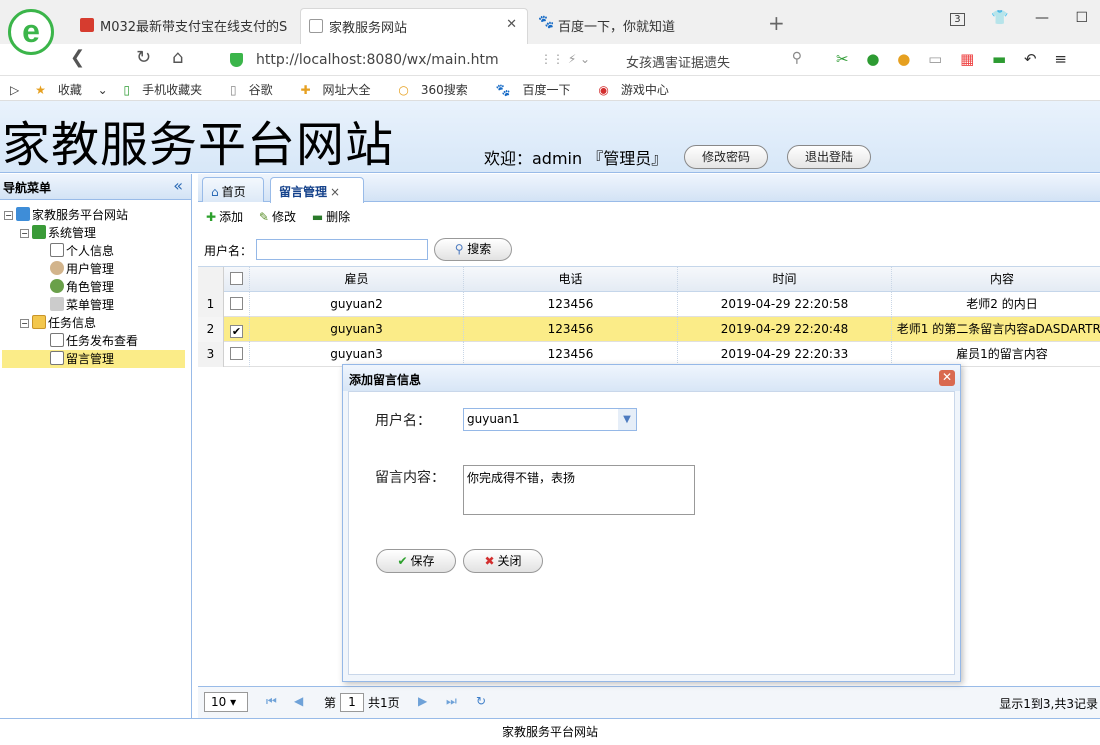 The width and height of the screenshot is (1100, 745). What do you see at coordinates (617, 27) in the screenshot?
I see `browser-tab-title: 百度一下，你就知道` at bounding box center [617, 27].